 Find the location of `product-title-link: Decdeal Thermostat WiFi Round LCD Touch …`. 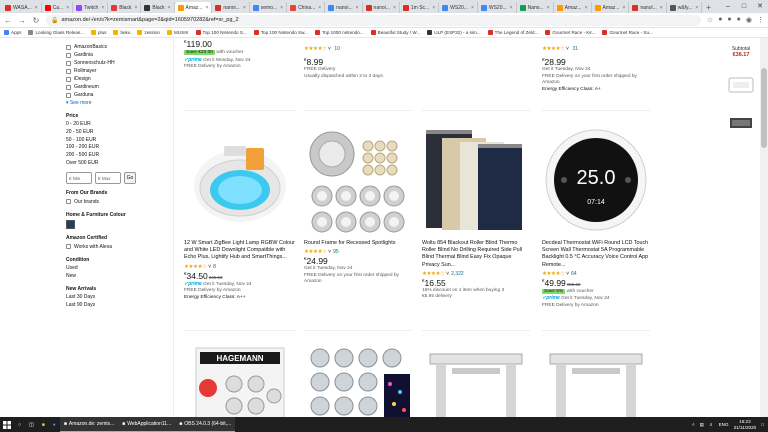

product-title-link: Decdeal Thermostat WiFi Round LCD Touch … is located at coordinates (596, 254).